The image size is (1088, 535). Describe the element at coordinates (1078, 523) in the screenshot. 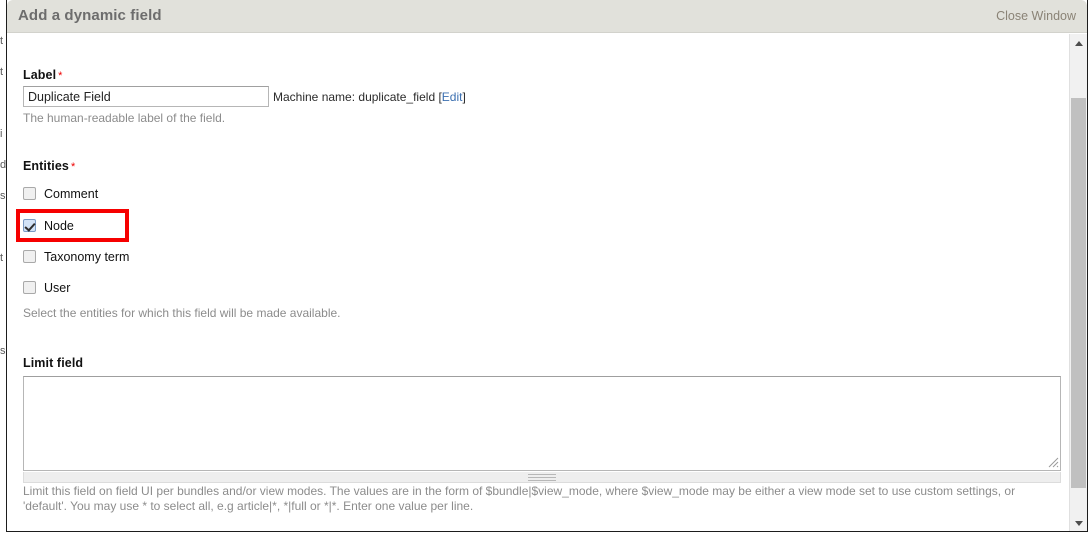

I see `scroll-down-arrow-icon` at that location.